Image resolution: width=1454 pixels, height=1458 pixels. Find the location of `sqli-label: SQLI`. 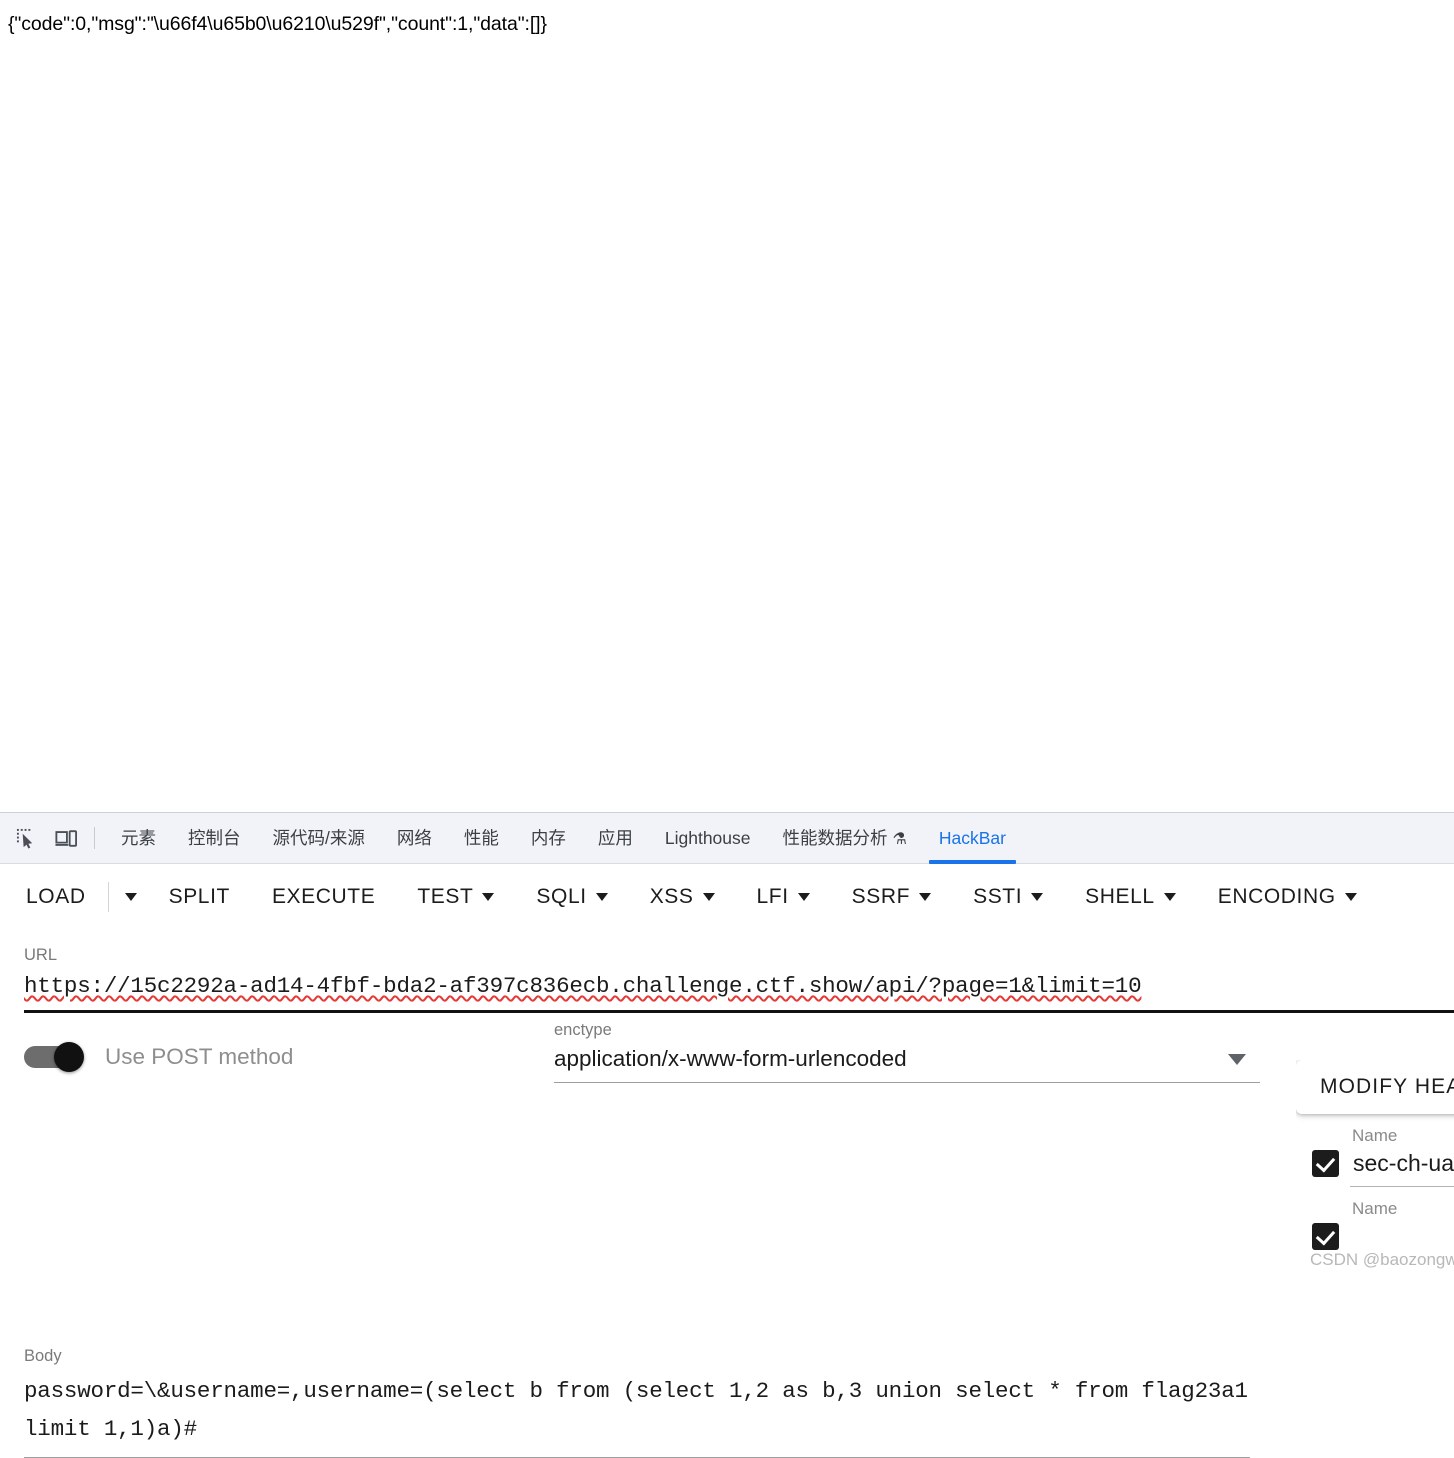

sqli-label: SQLI is located at coordinates (561, 896).